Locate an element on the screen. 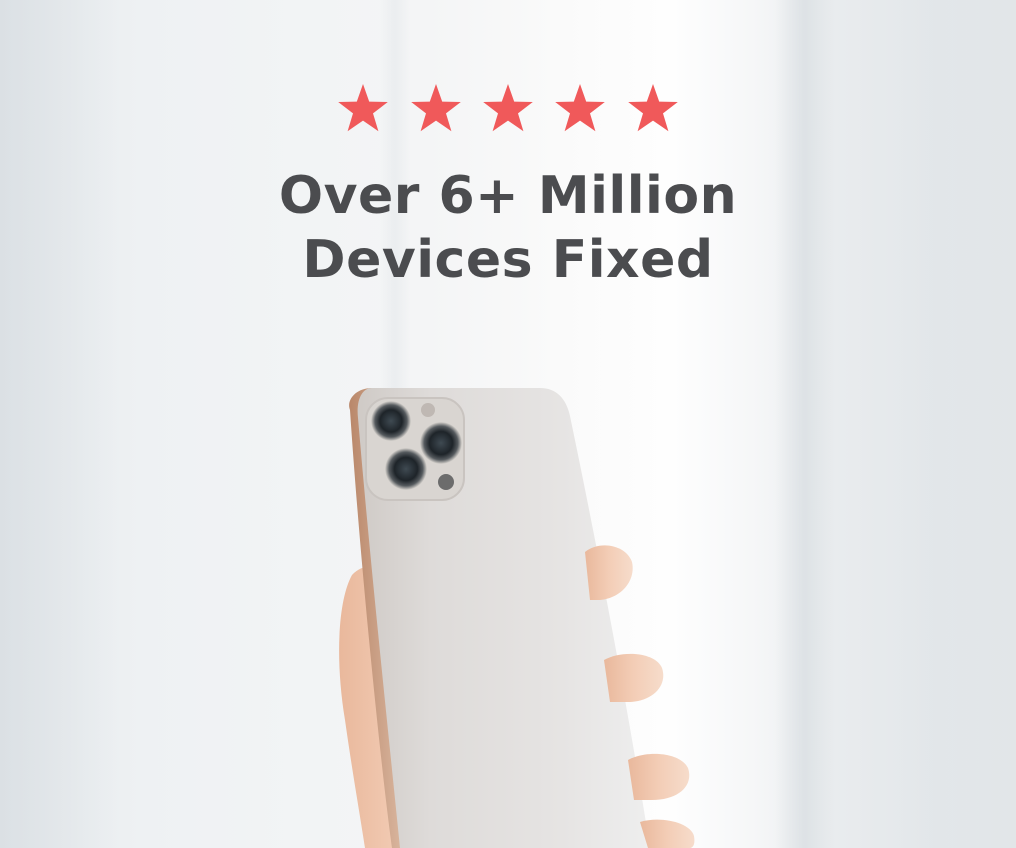 Image resolution: width=1016 pixels, height=848 pixels. headline-line-1: Over 6+ Million is located at coordinates (508, 196).